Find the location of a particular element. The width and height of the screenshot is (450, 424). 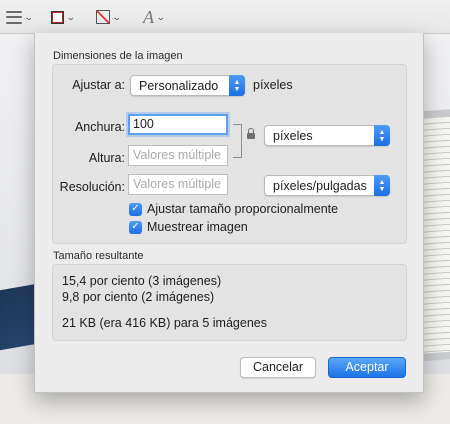

resolution-unit-value: píxeles/pulgadas is located at coordinates (320, 186).